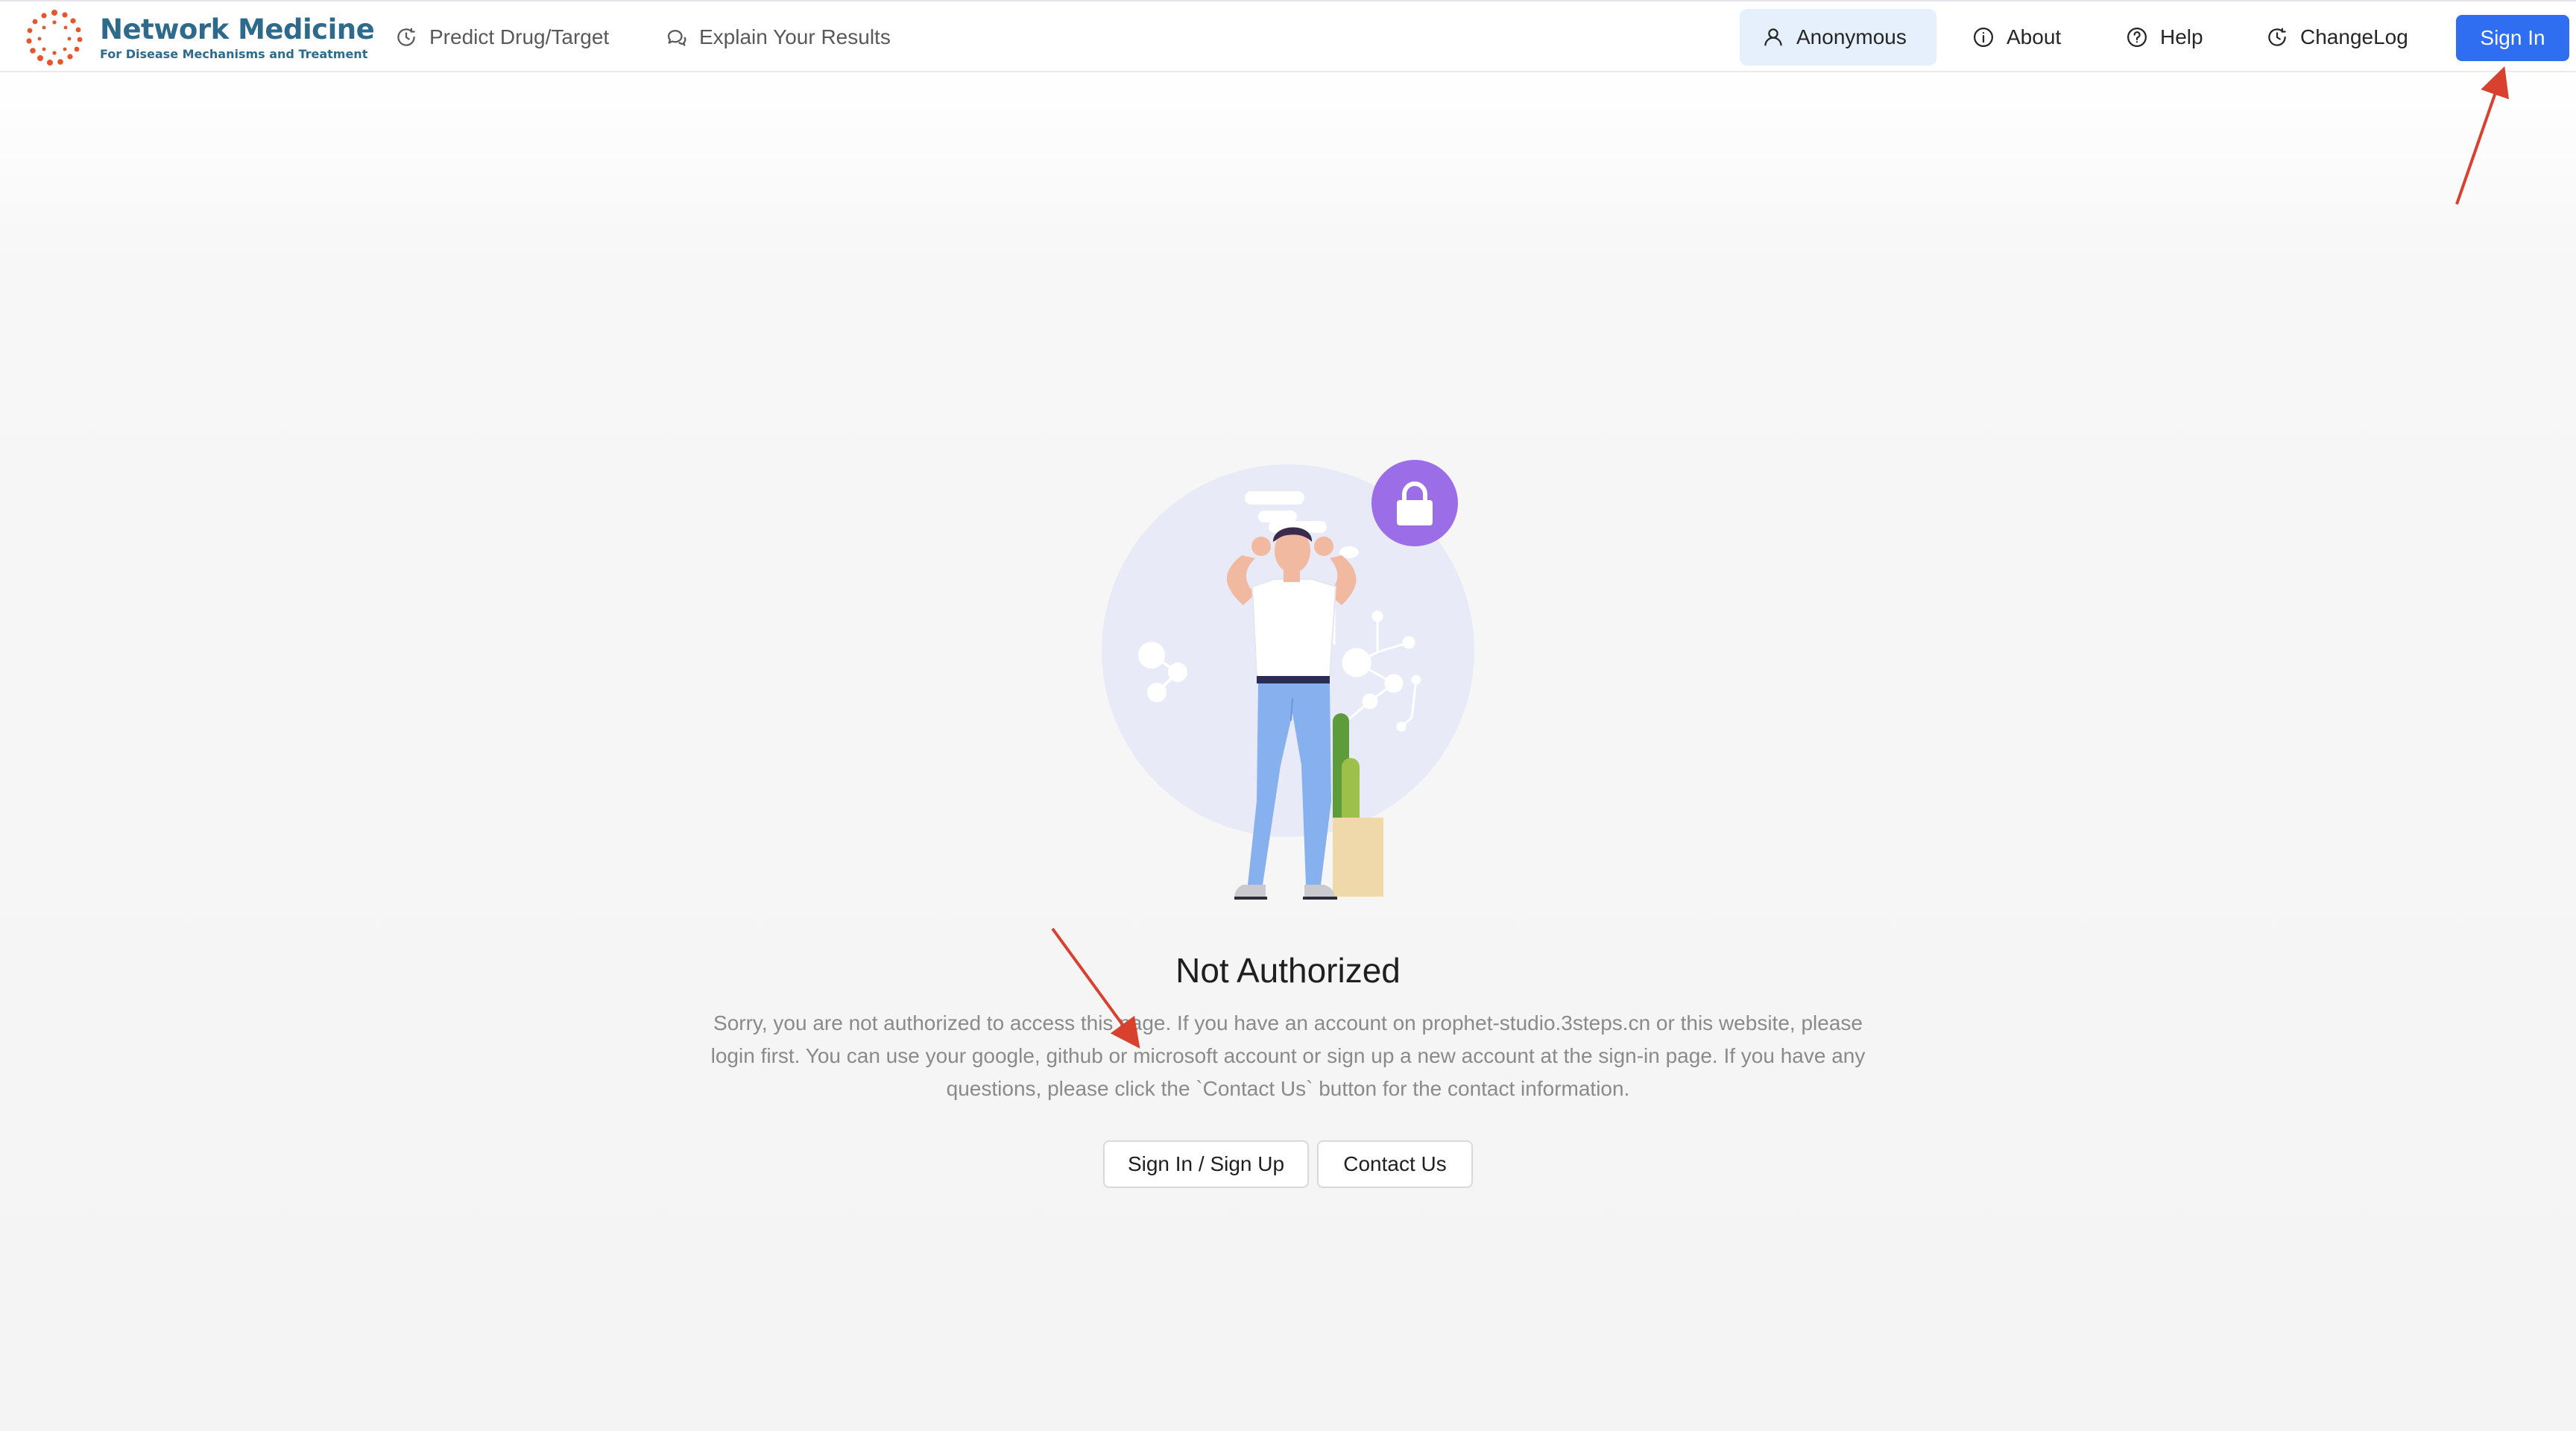 Image resolution: width=2576 pixels, height=1431 pixels. What do you see at coordinates (1395, 1164) in the screenshot?
I see `contact-us-button: Contact Us` at bounding box center [1395, 1164].